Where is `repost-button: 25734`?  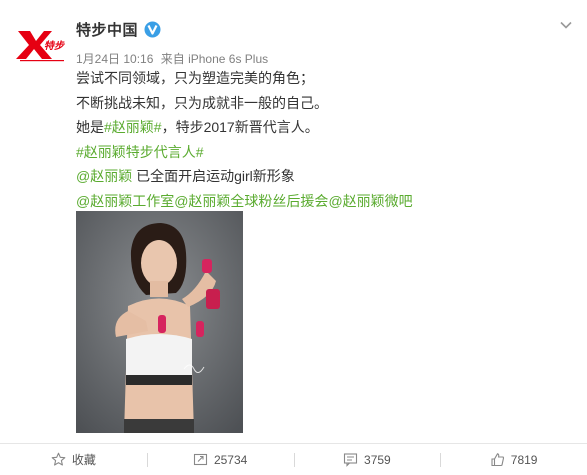
repost-button: 25734 is located at coordinates (220, 459).